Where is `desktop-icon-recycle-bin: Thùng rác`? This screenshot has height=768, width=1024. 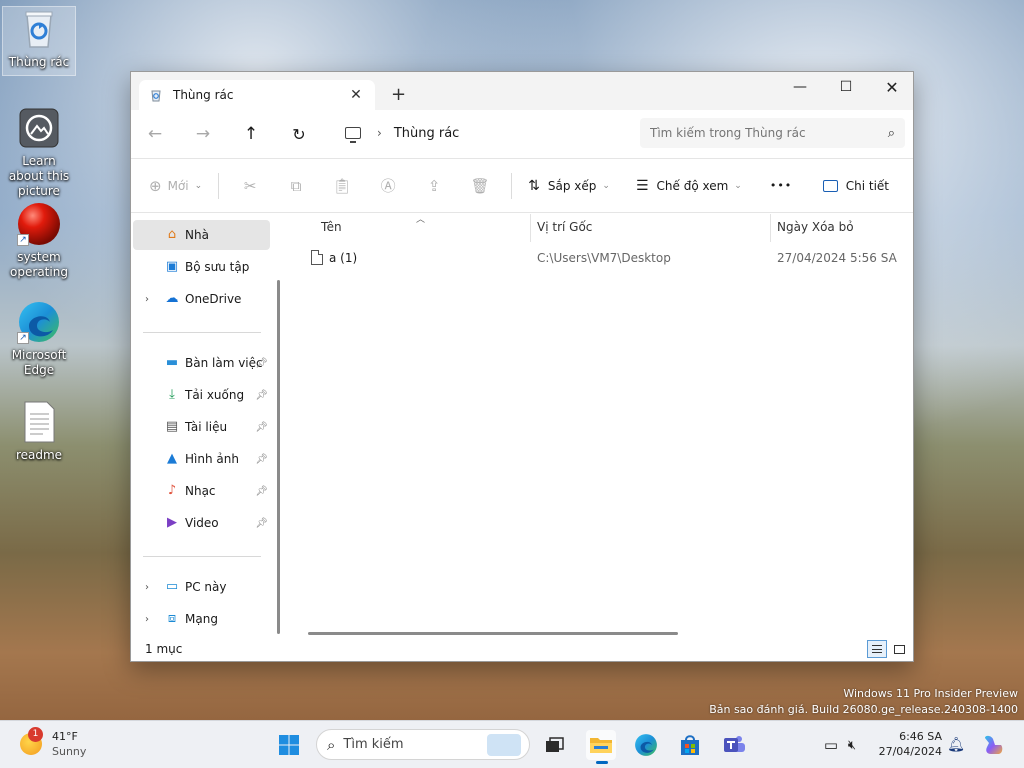 desktop-icon-recycle-bin: Thùng rác is located at coordinates (39, 41).